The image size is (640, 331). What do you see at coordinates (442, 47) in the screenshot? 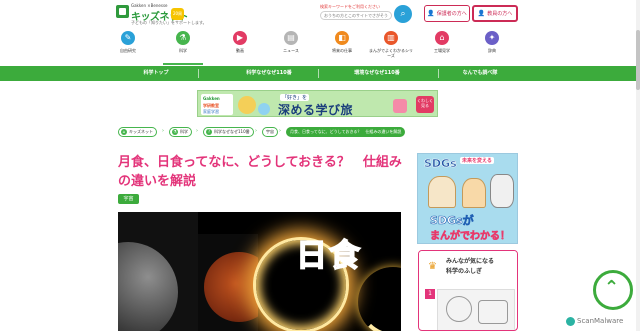
I see `category-factory-tour: ⌂ 工場見学` at bounding box center [442, 47].